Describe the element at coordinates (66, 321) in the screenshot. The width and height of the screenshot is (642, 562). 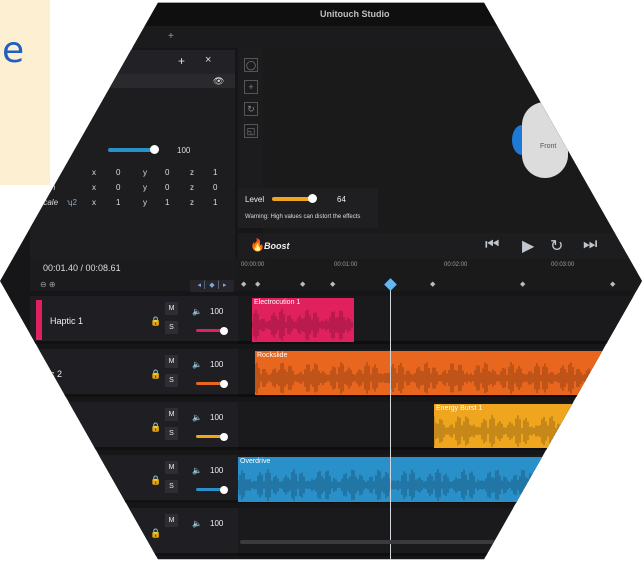
I see `track-name: Haptic 1` at that location.